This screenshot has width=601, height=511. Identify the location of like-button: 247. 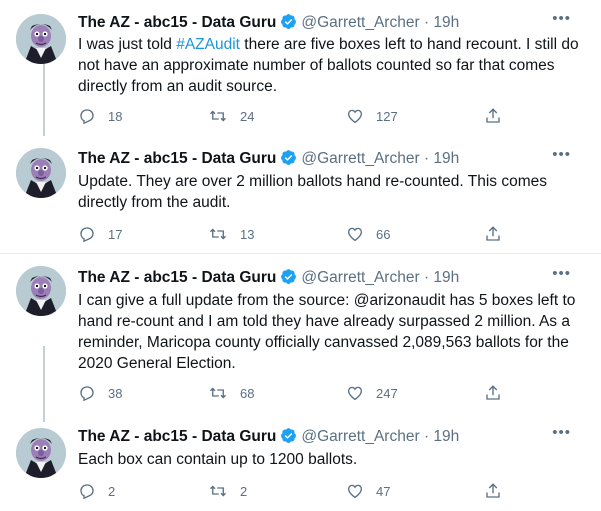
(372, 393).